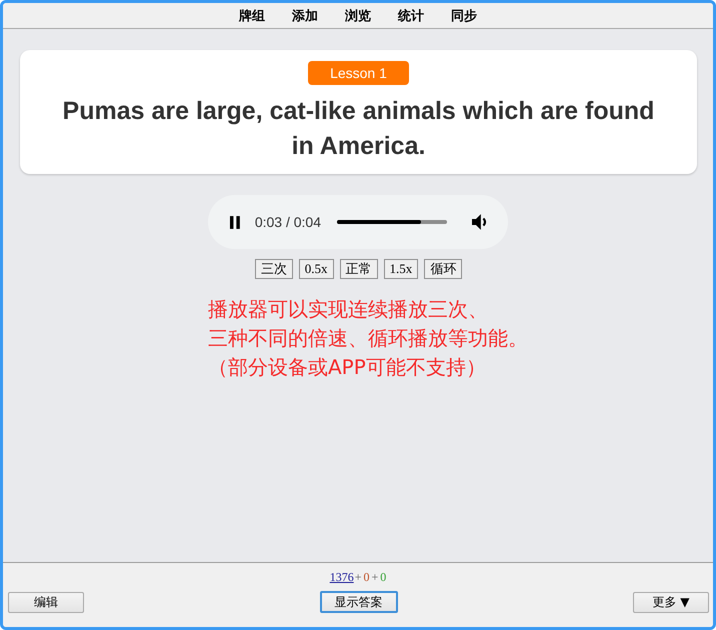  What do you see at coordinates (235, 222) in the screenshot?
I see `pause-icon` at bounding box center [235, 222].